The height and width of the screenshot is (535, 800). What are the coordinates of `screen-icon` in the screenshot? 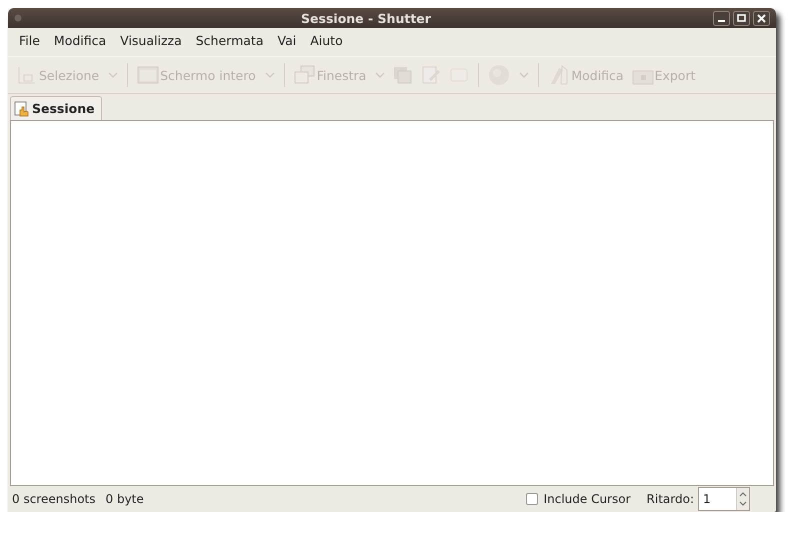 It's located at (148, 75).